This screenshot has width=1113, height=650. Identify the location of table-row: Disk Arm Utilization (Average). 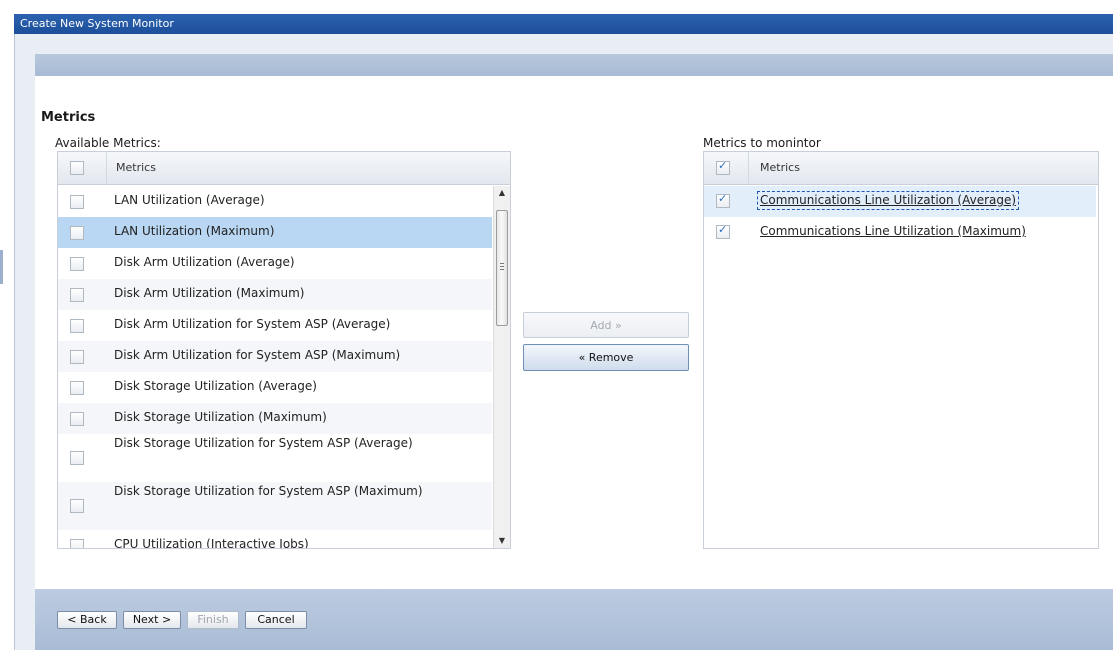
(275, 263).